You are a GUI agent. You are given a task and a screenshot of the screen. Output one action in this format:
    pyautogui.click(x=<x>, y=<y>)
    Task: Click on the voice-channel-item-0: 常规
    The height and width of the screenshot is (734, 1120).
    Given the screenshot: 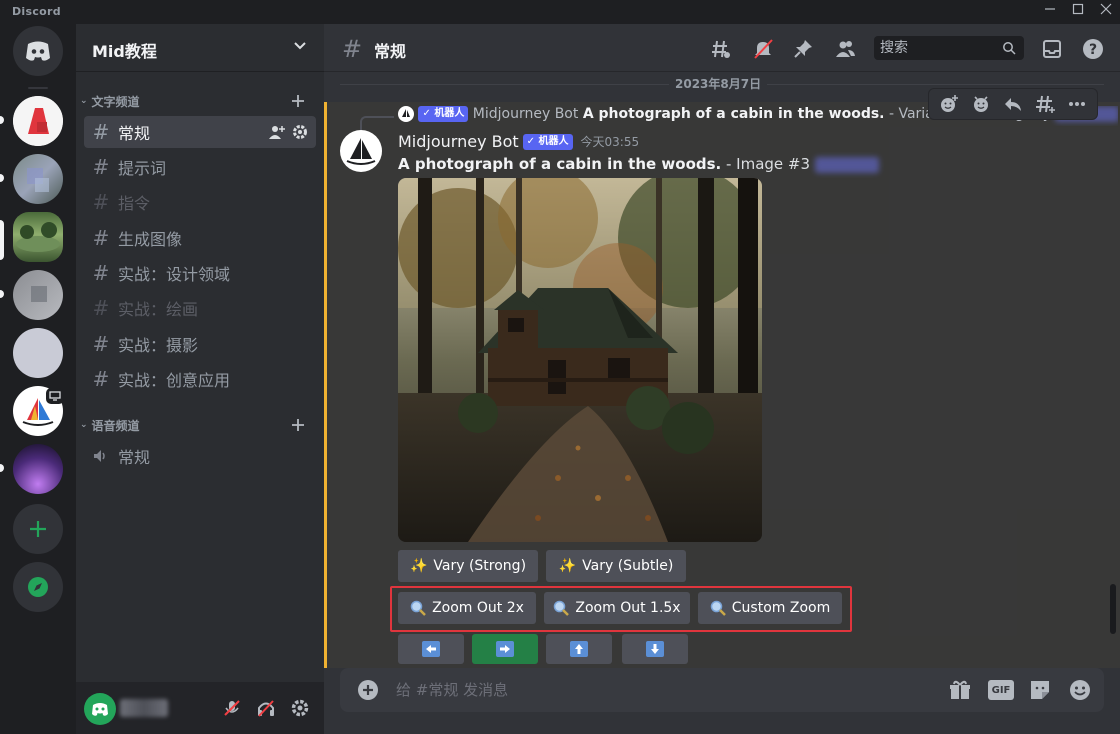 What is the action you would take?
    pyautogui.click(x=200, y=456)
    